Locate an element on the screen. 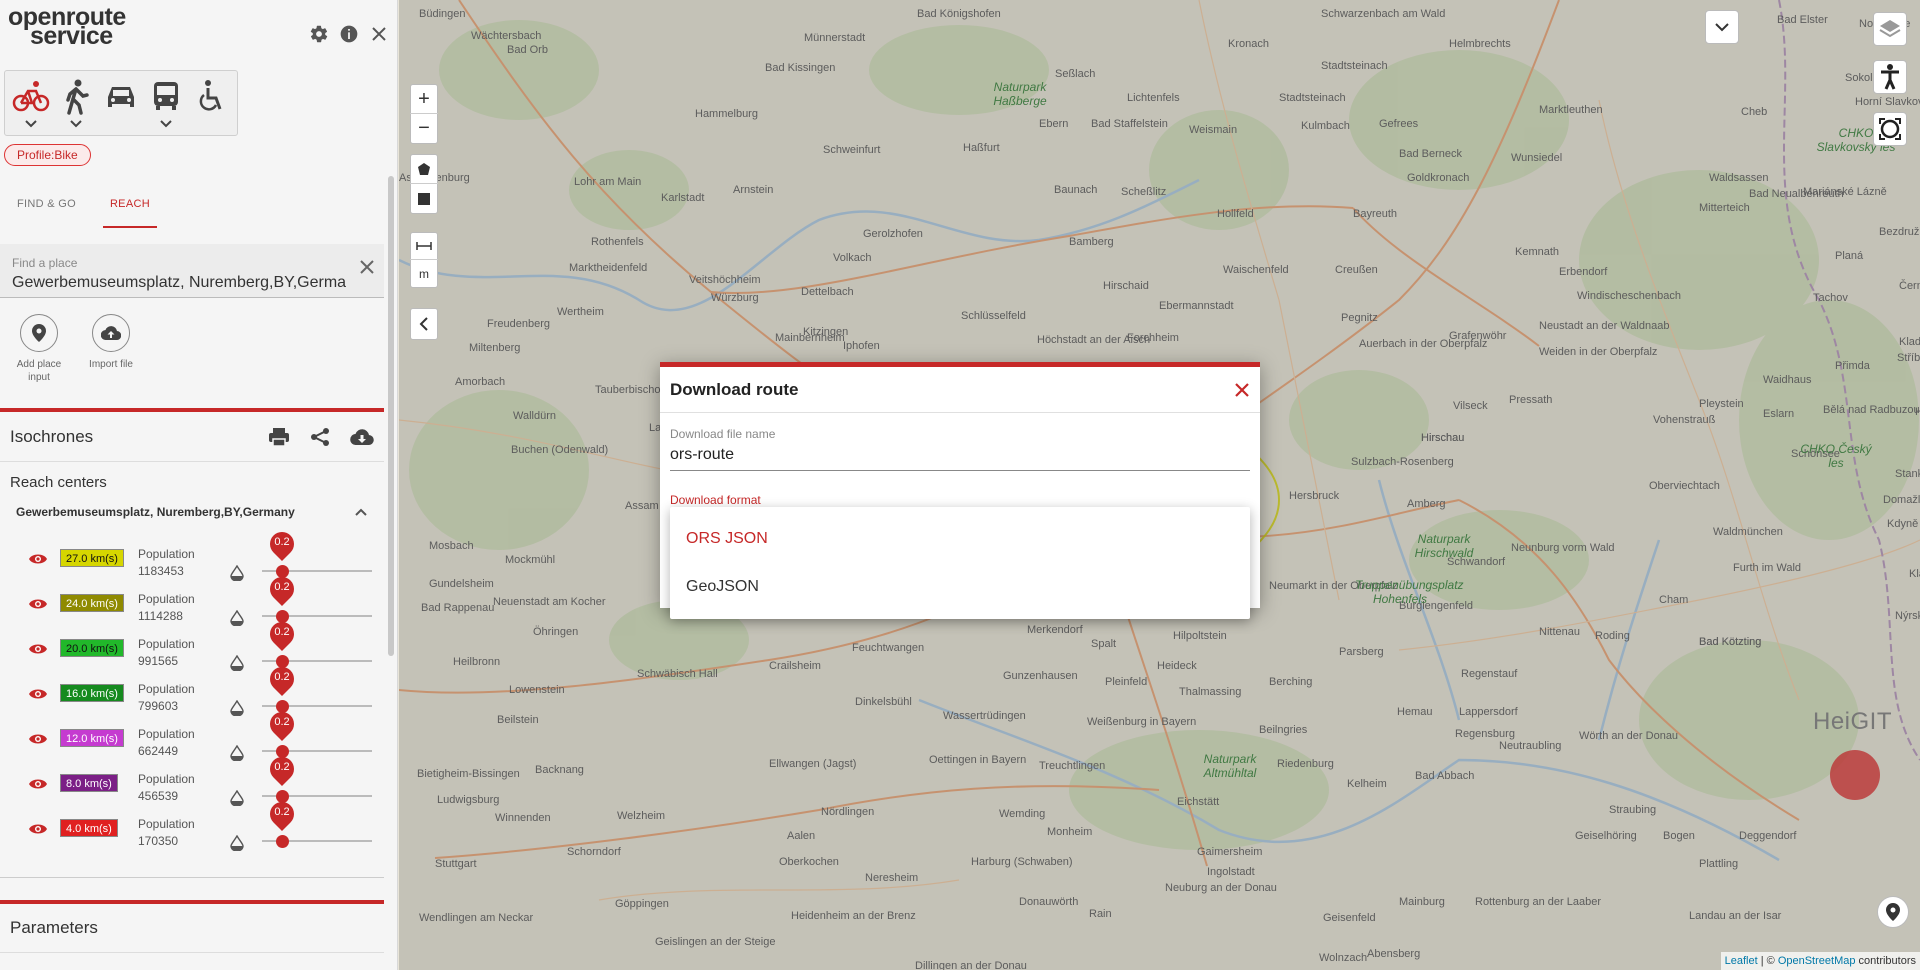  isochrone-range-chip: 20.0 km(s) is located at coordinates (92, 648).